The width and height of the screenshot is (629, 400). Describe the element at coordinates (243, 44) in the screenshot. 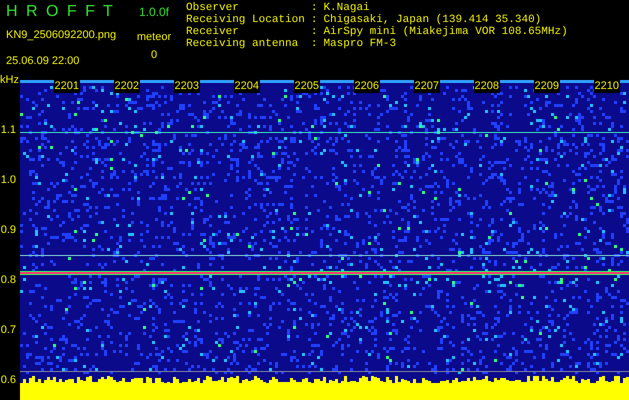

I see `info-label: Receiving antenna` at that location.